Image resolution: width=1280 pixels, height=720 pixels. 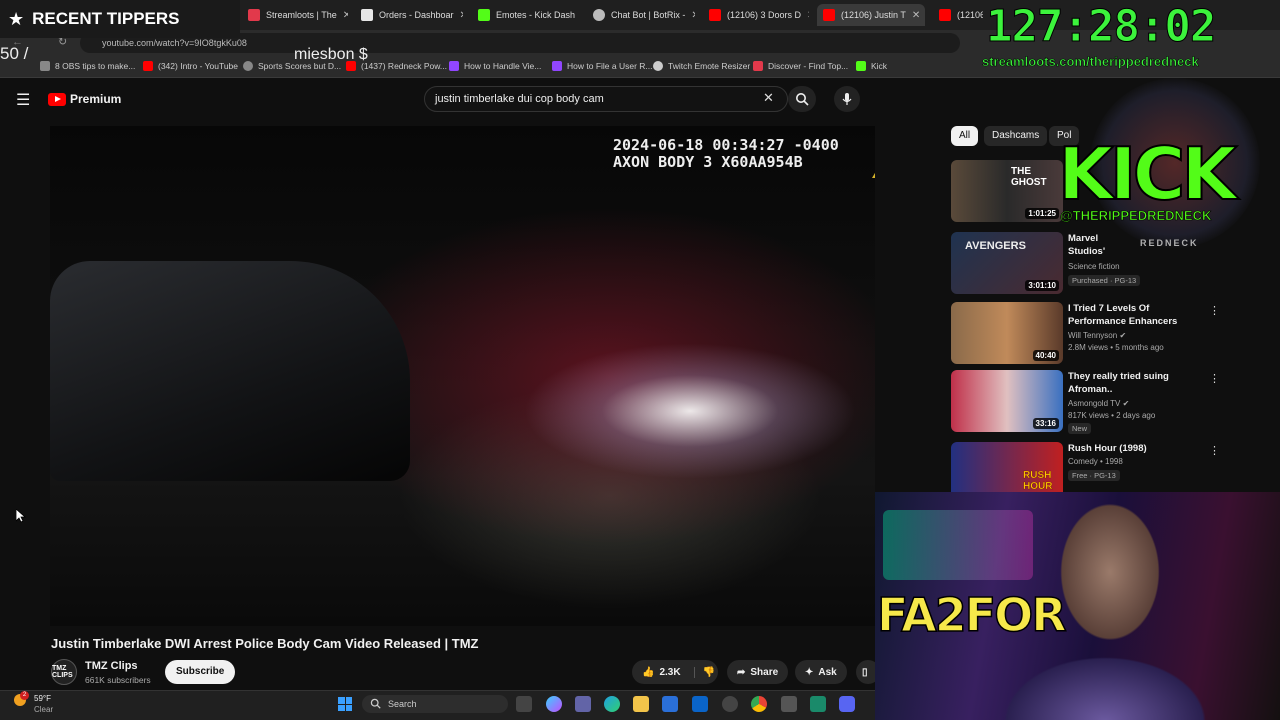 I want to click on share-icon: ➦, so click(x=741, y=672).